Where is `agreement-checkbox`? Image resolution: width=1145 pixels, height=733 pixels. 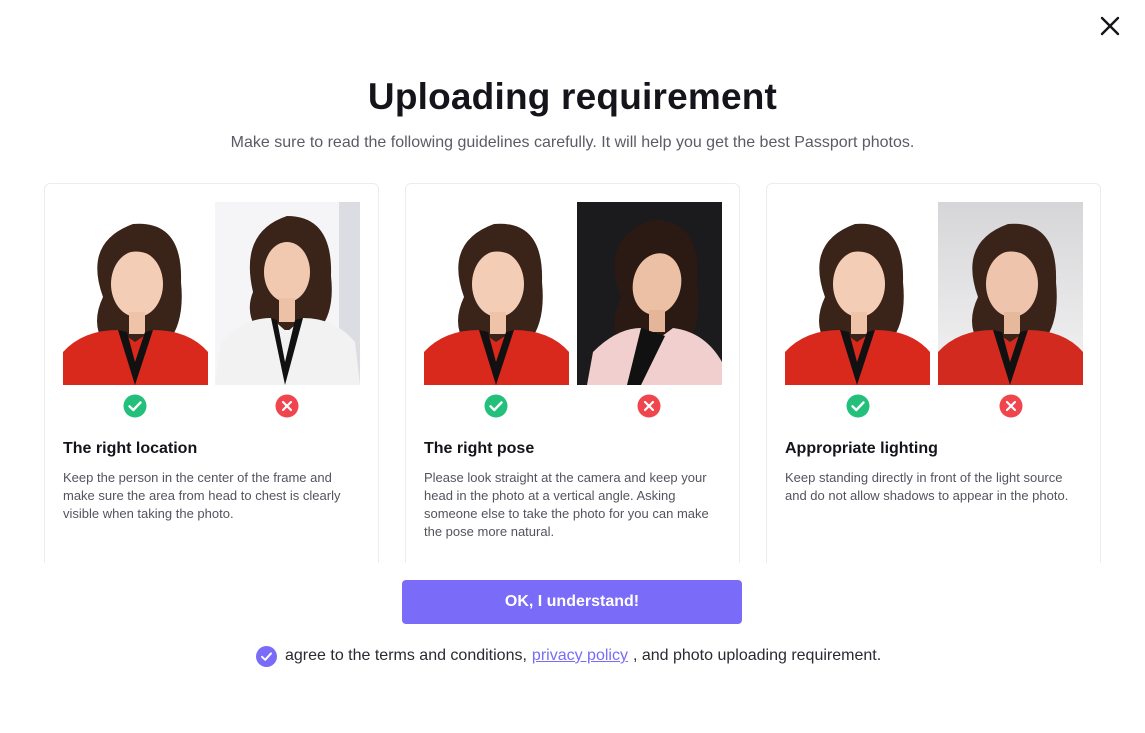 agreement-checkbox is located at coordinates (266, 656).